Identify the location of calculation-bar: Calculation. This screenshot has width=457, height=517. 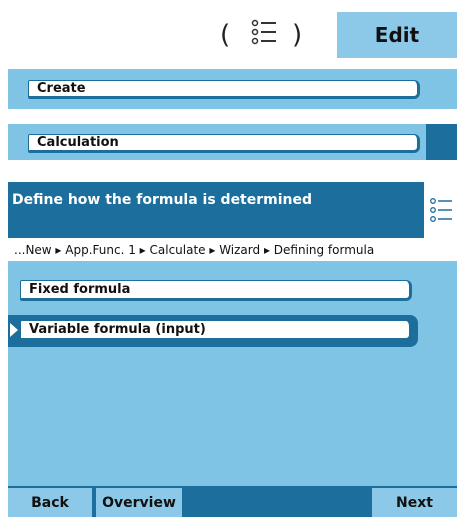
(232, 142).